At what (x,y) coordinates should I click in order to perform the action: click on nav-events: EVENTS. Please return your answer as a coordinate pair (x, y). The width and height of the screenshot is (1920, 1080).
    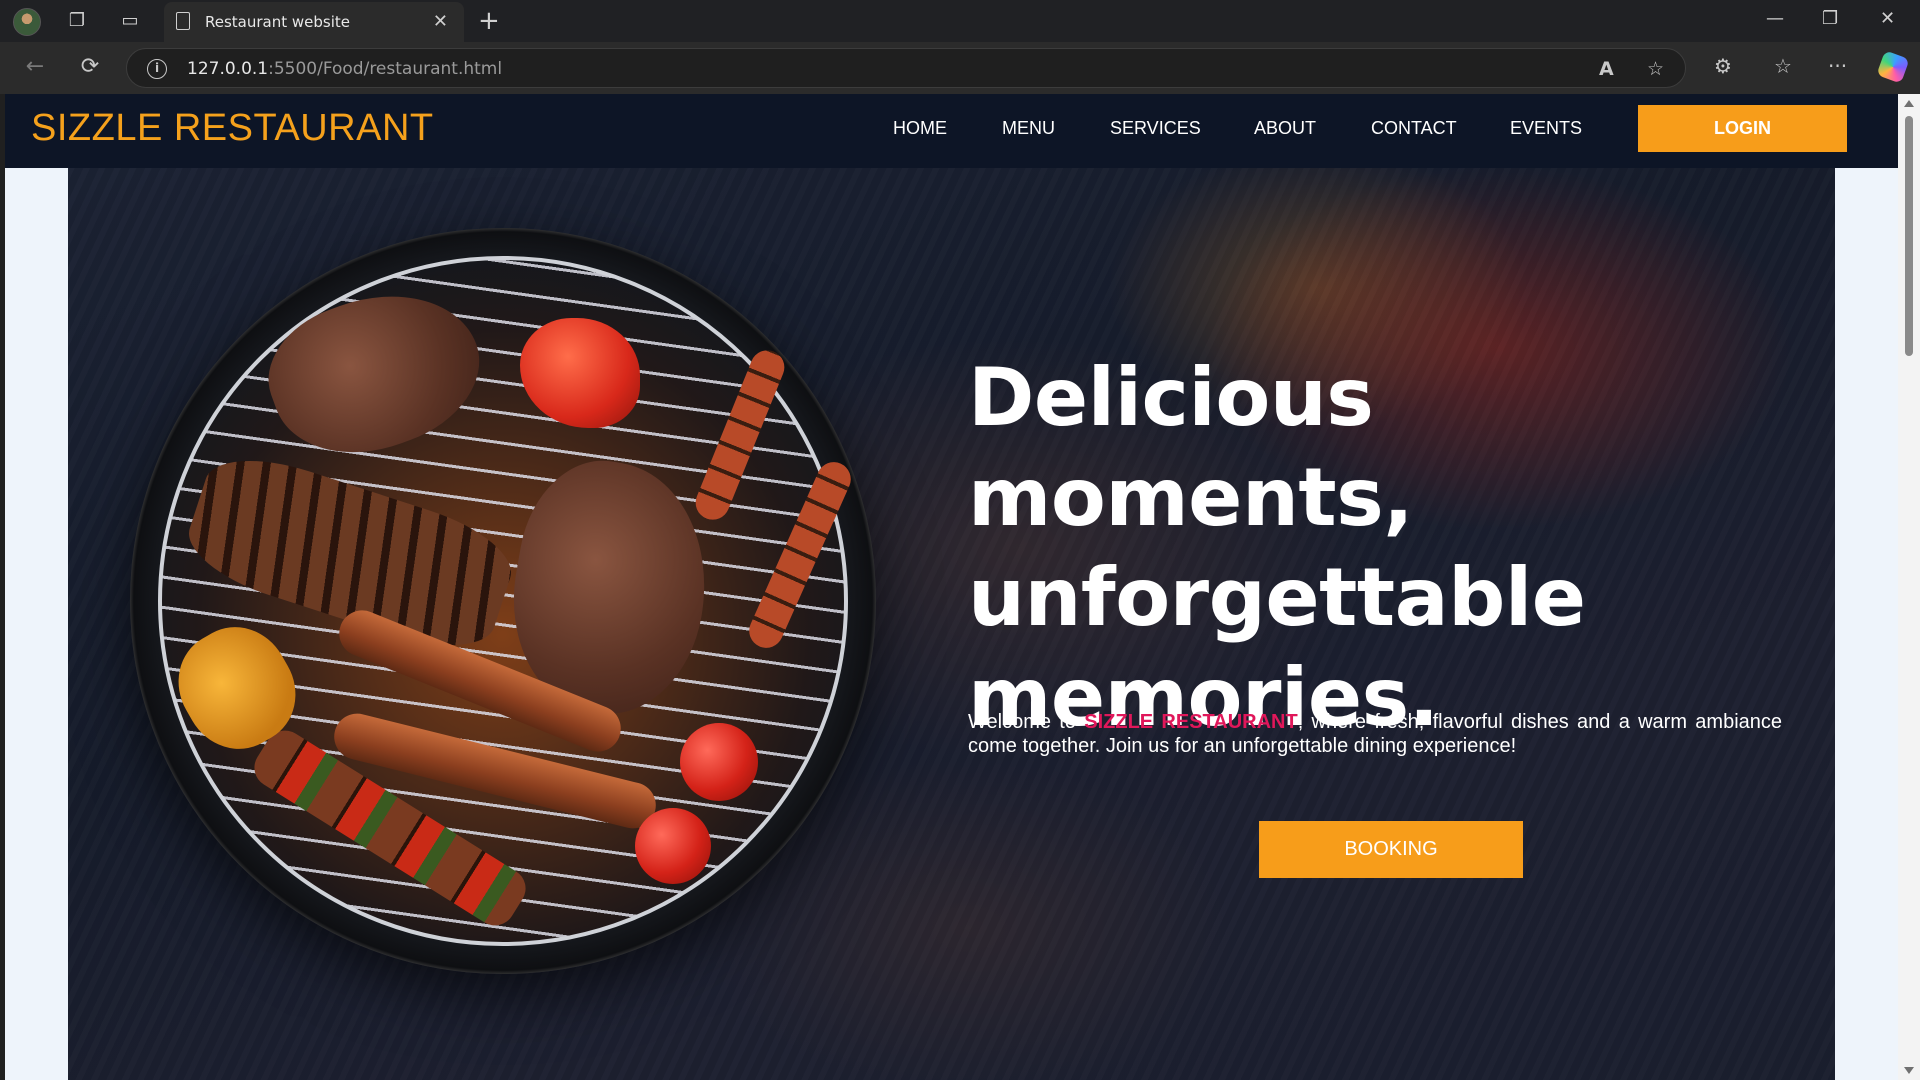
    Looking at the image, I should click on (1546, 128).